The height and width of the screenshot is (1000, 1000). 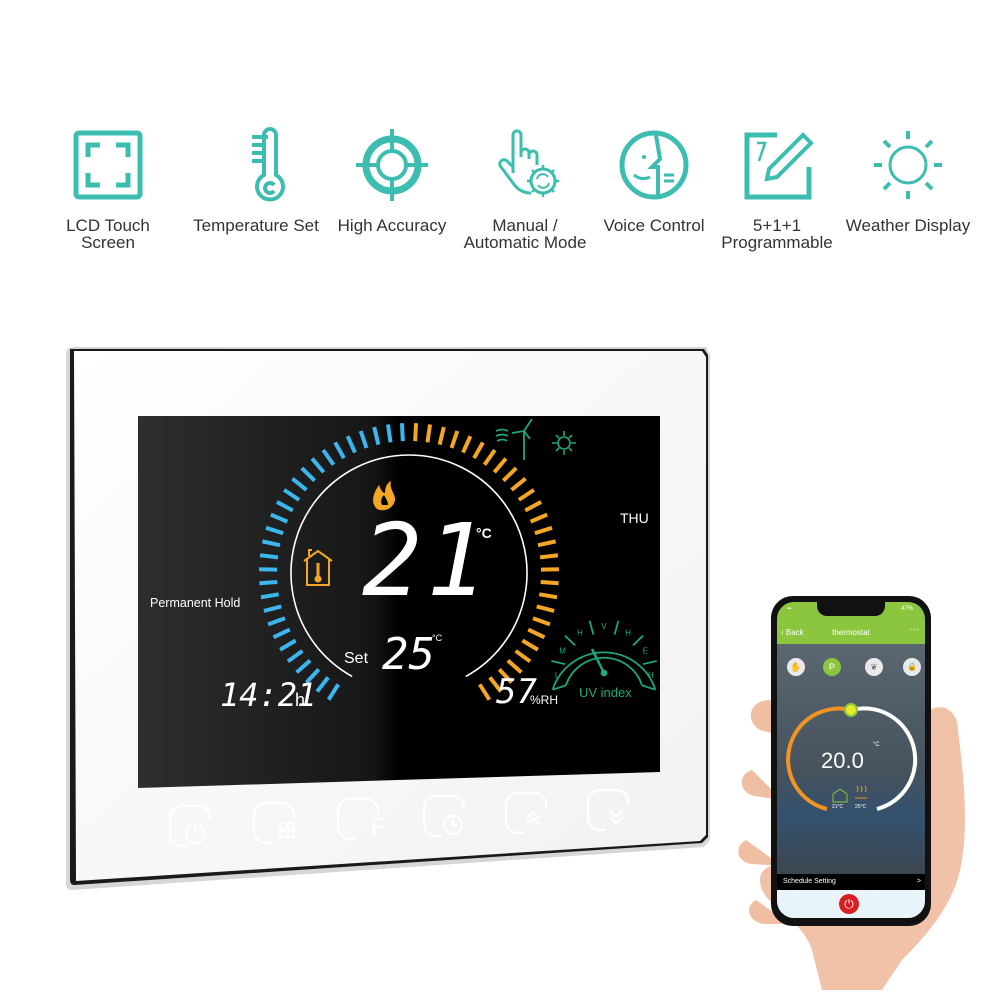 What do you see at coordinates (908, 165) in the screenshot?
I see `sun-icon` at bounding box center [908, 165].